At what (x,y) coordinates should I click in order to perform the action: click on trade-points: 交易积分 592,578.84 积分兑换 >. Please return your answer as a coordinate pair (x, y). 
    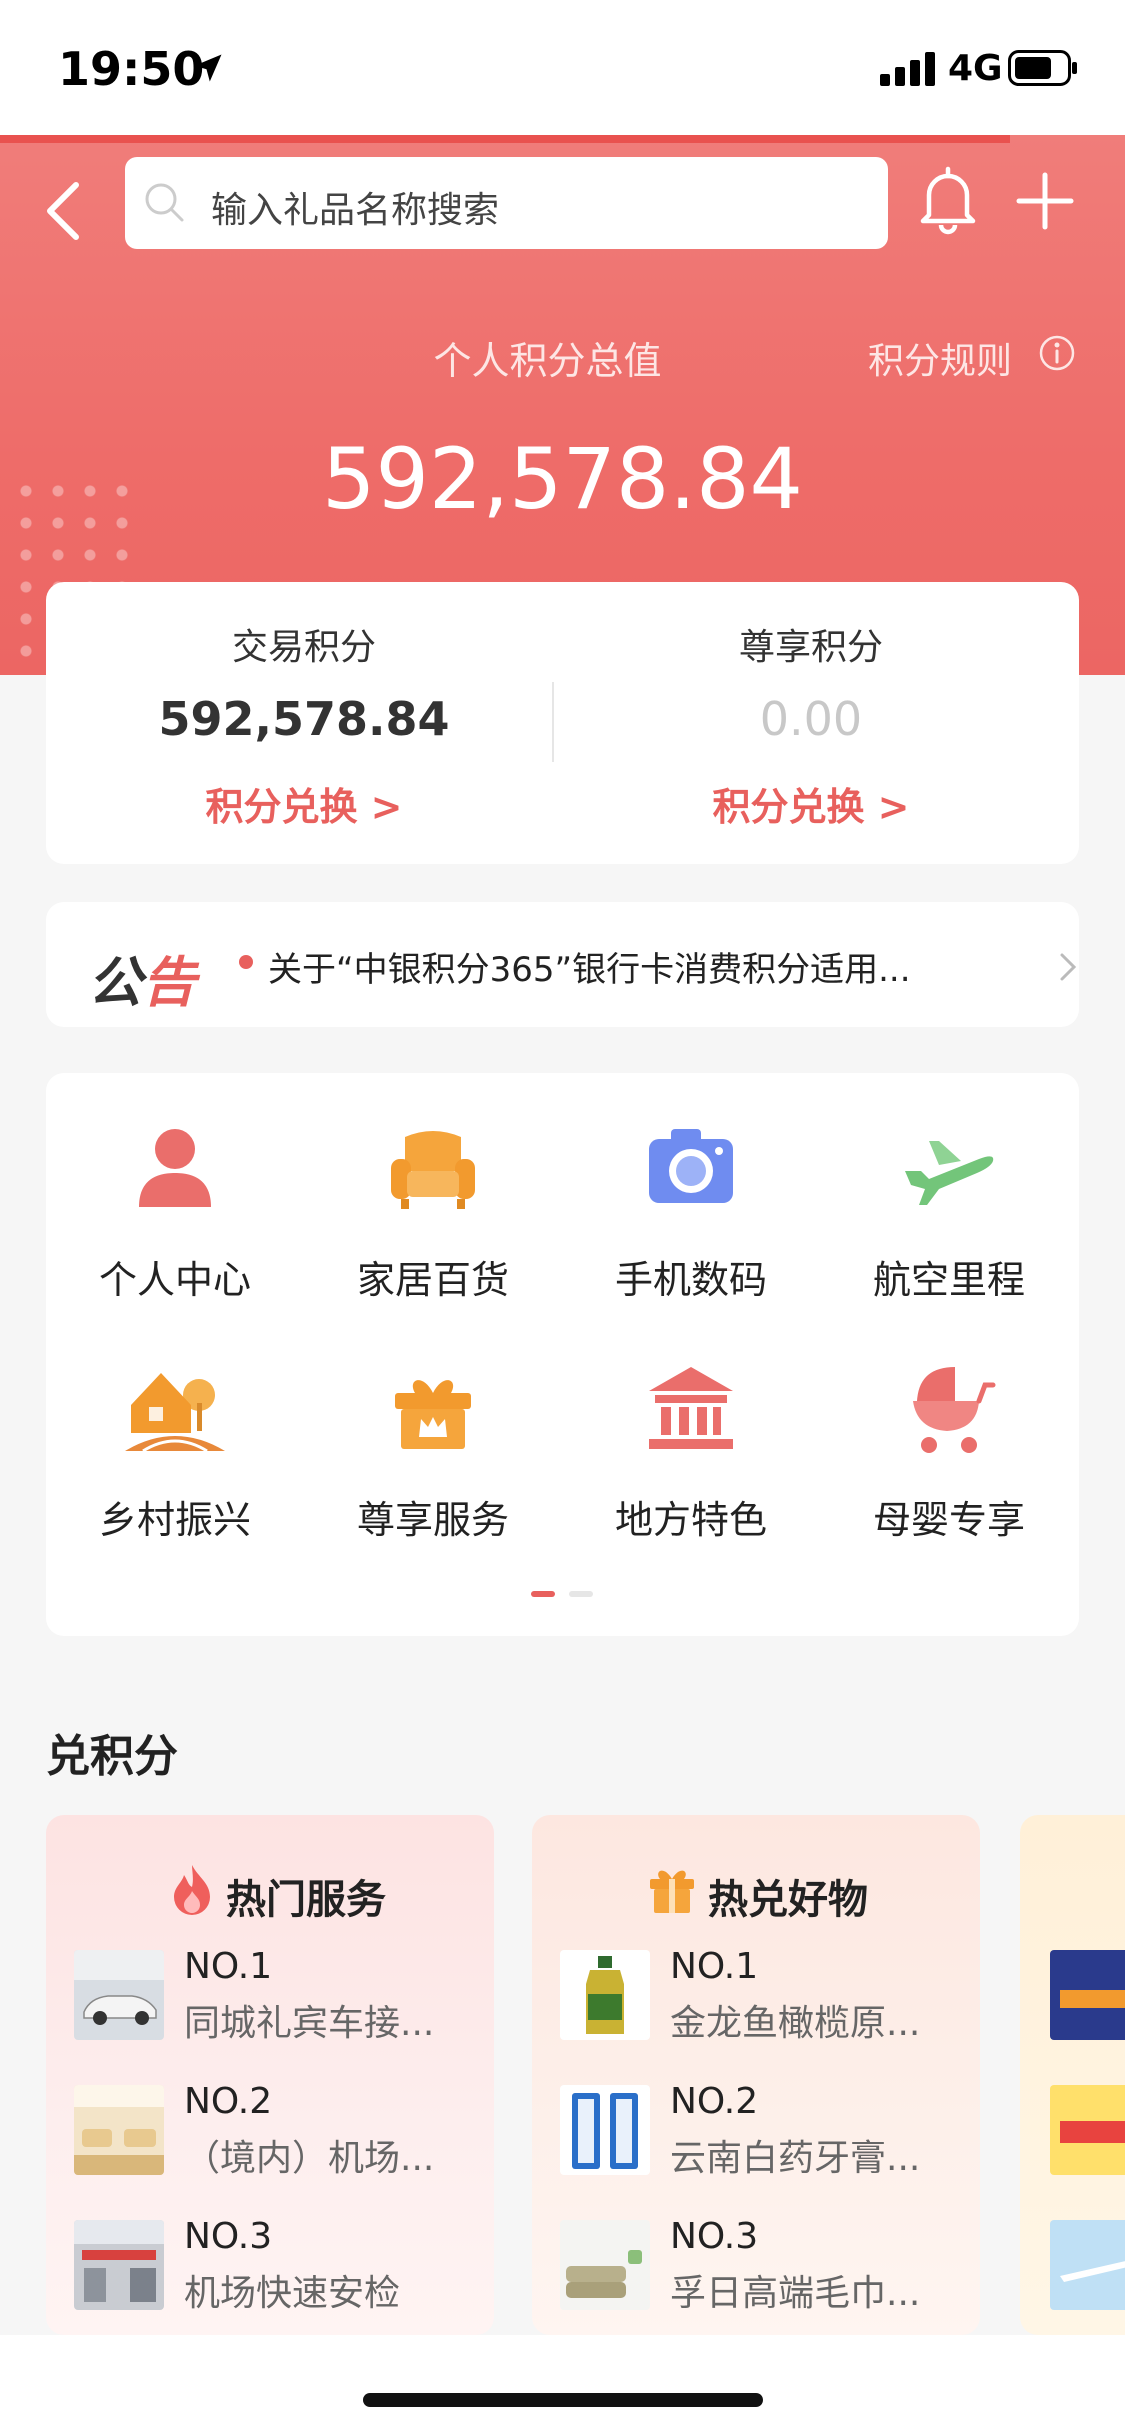
    Looking at the image, I should click on (304, 723).